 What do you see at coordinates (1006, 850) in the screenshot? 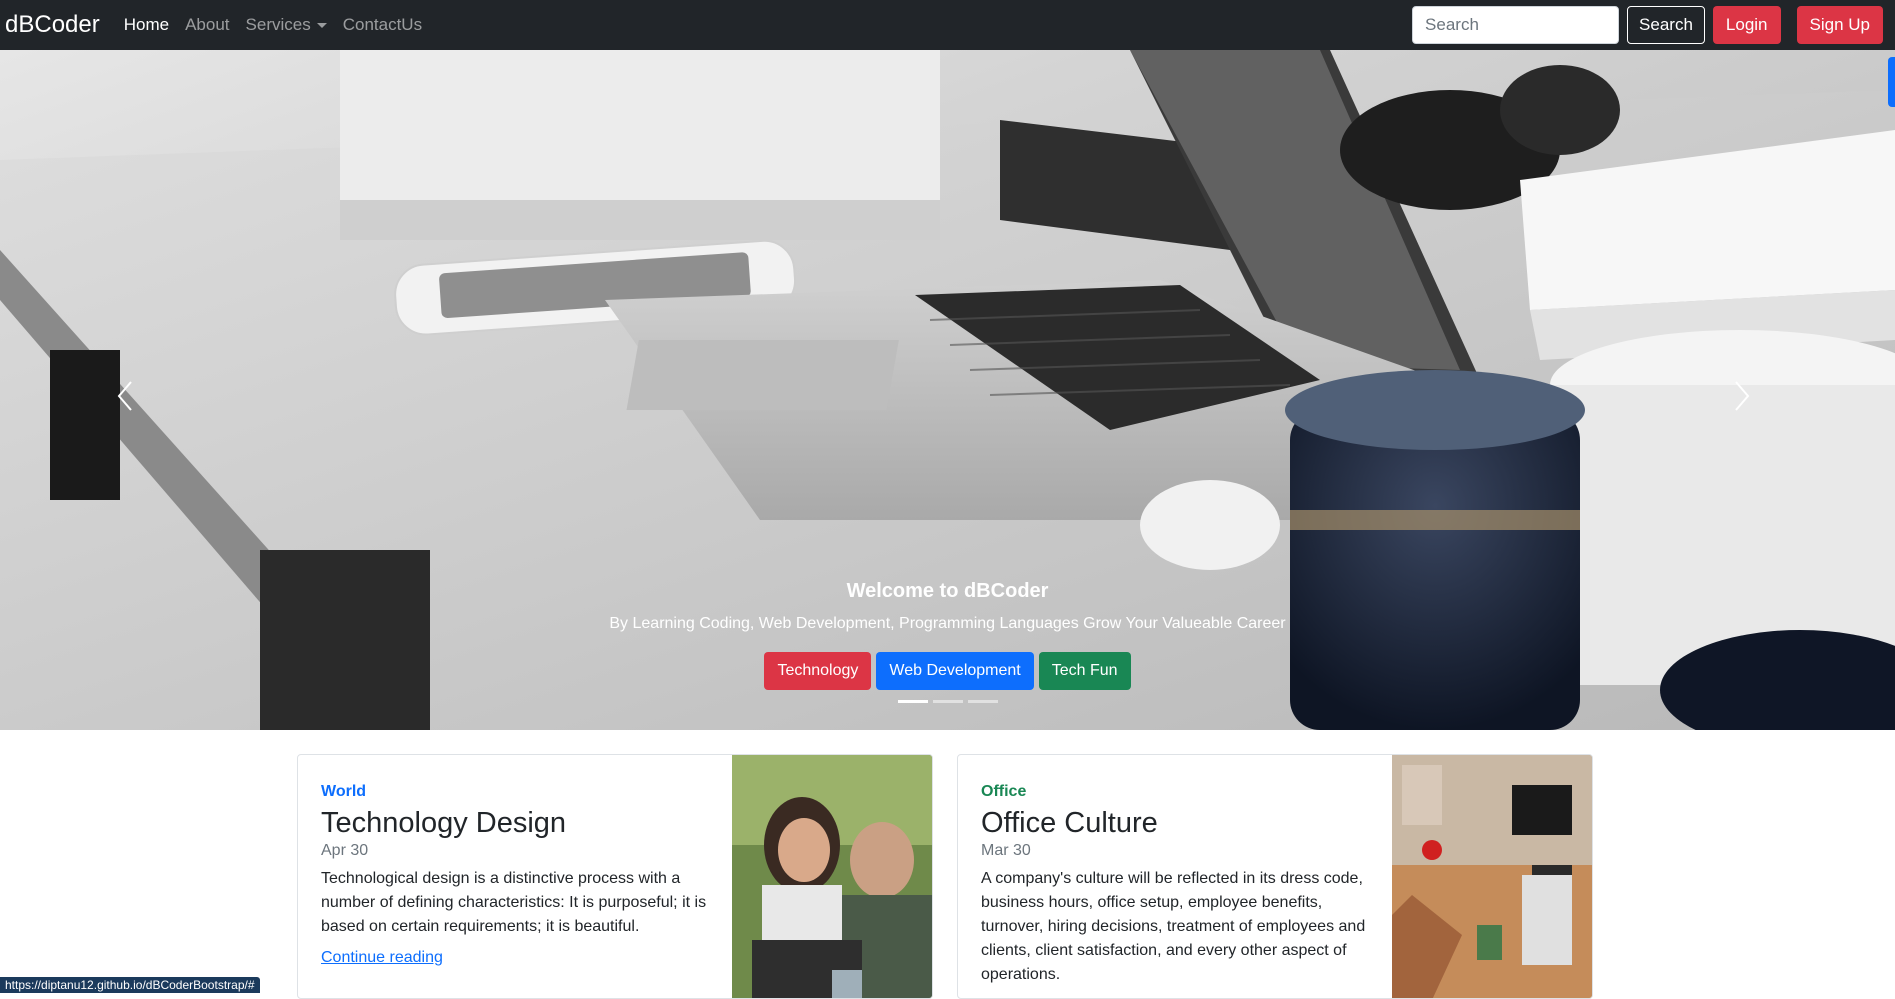
I see `card-date: Mar 30` at bounding box center [1006, 850].